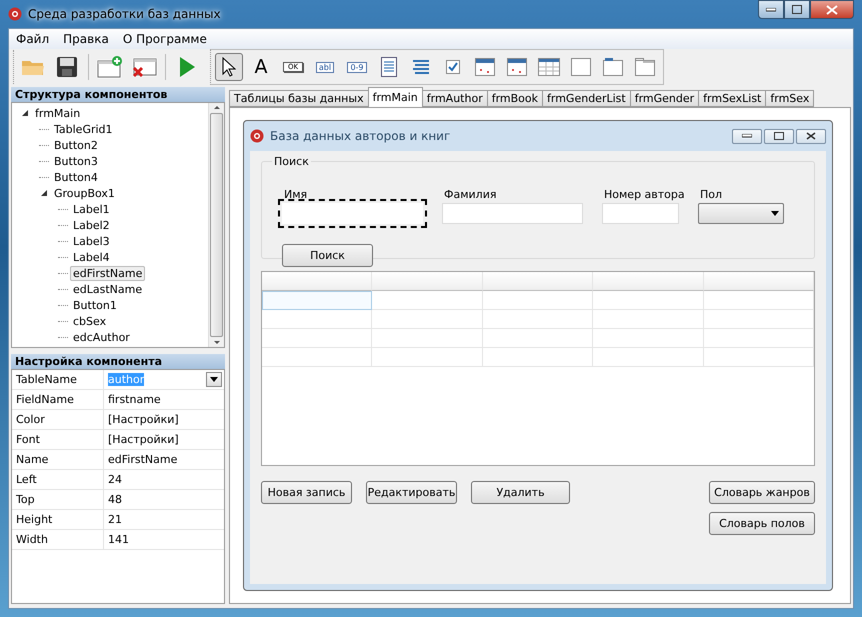 This screenshot has height=617, width=862. I want to click on field-label: Фамилия, so click(470, 194).